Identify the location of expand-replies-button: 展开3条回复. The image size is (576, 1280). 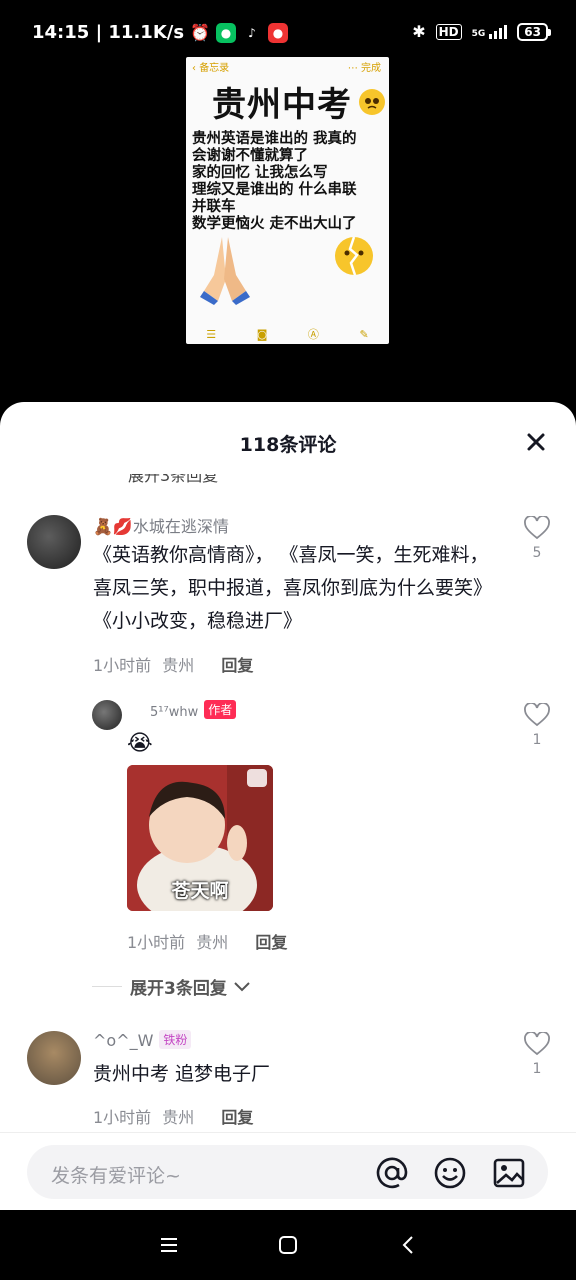
(171, 986).